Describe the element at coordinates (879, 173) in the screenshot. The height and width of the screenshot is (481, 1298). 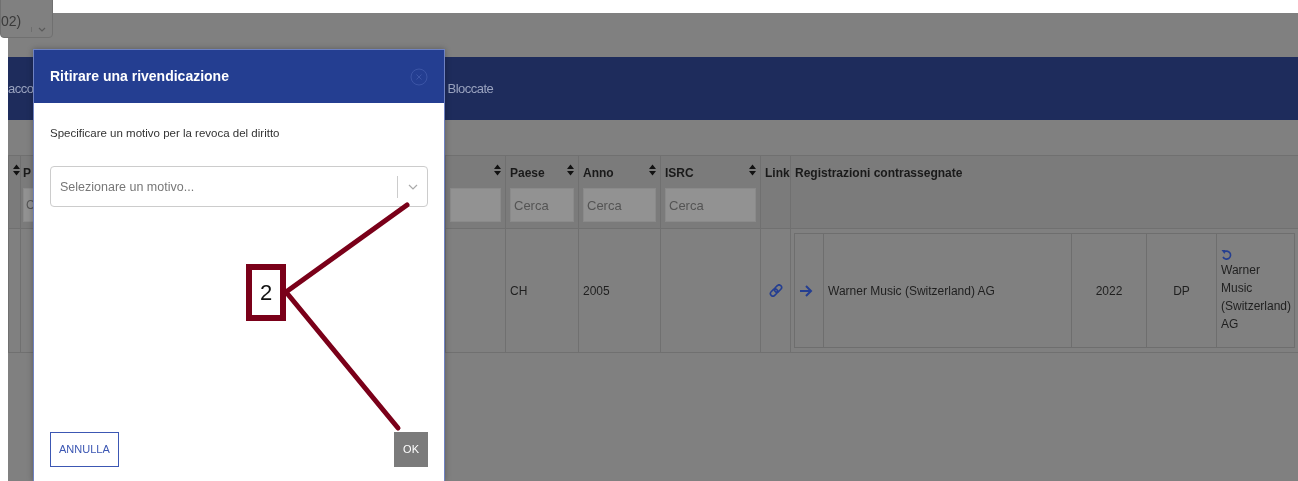
I see `column-header: Registrazioni contrassegnate` at that location.